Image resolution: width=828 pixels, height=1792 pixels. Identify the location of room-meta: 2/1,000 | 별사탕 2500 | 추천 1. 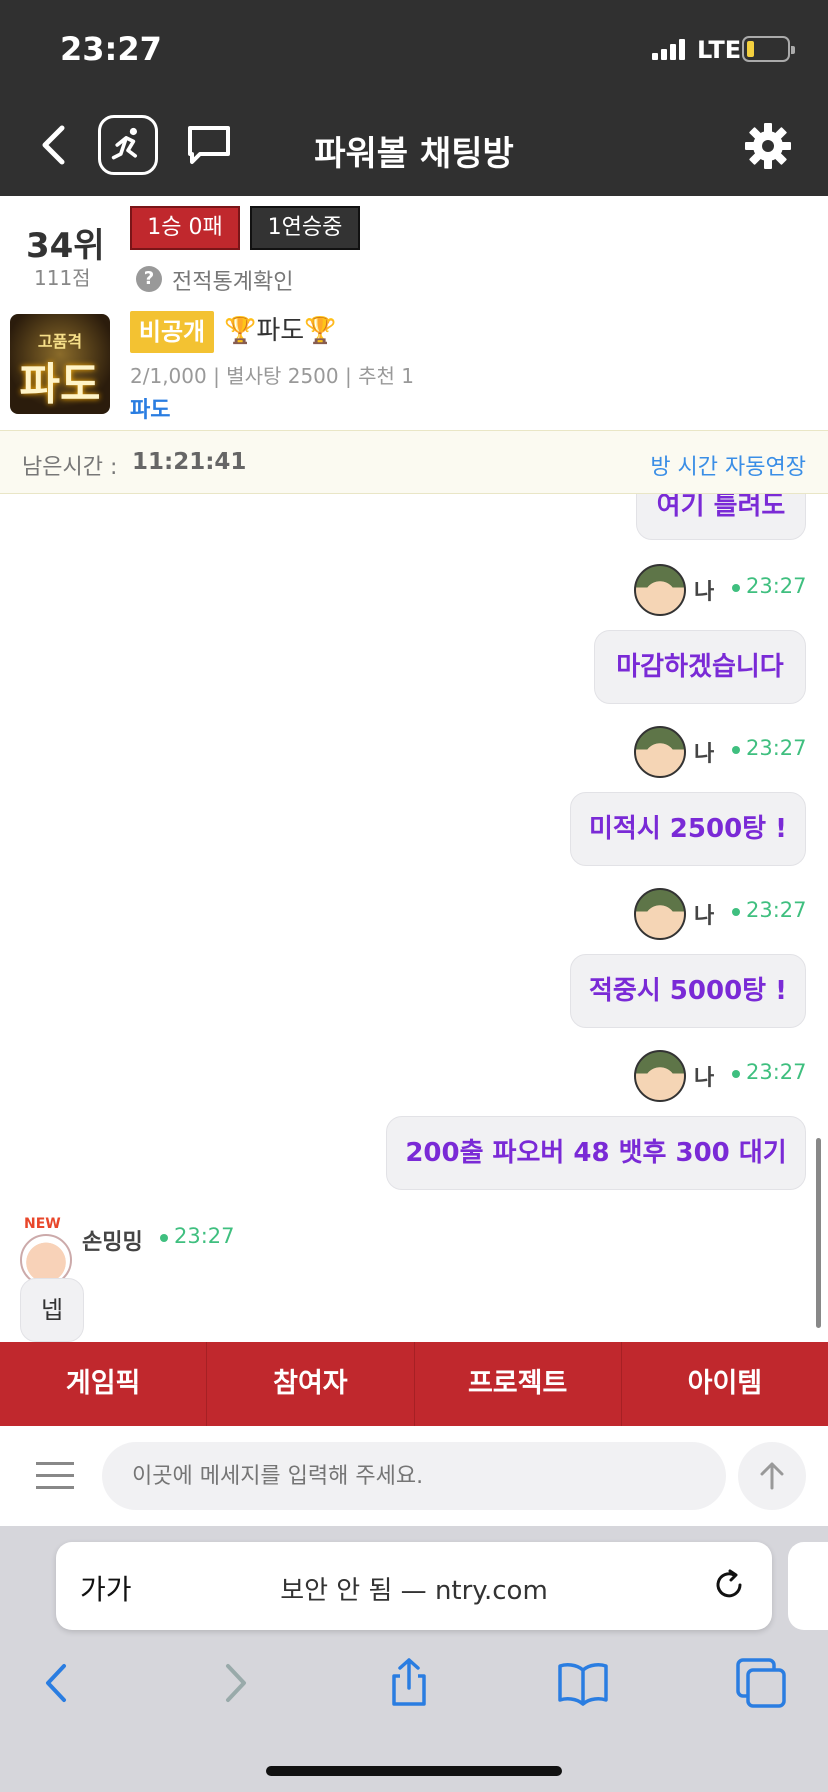
(272, 376).